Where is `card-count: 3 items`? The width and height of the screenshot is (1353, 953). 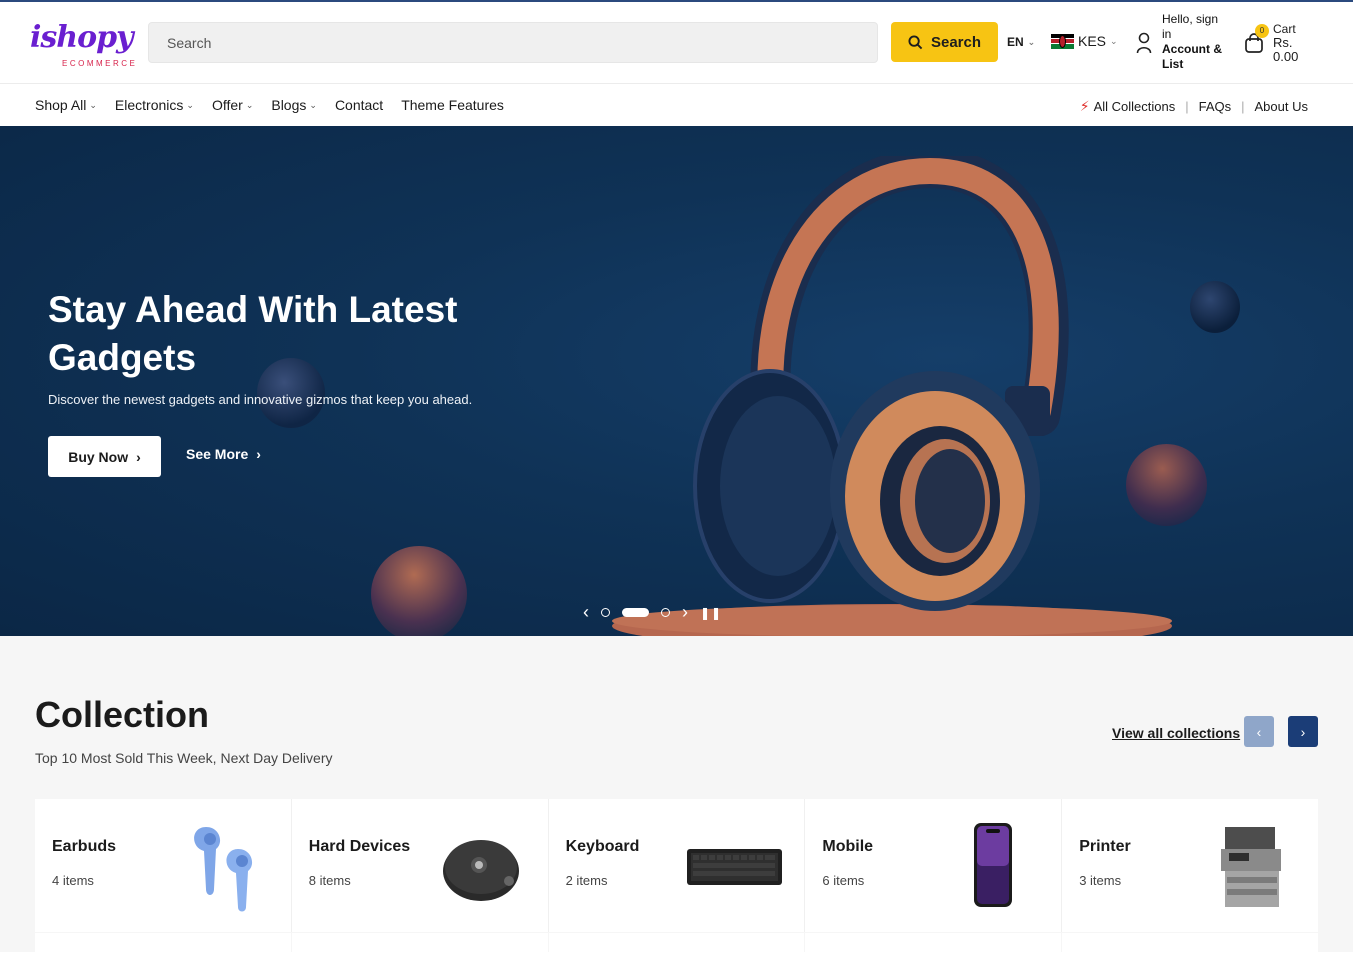 card-count: 3 items is located at coordinates (1100, 880).